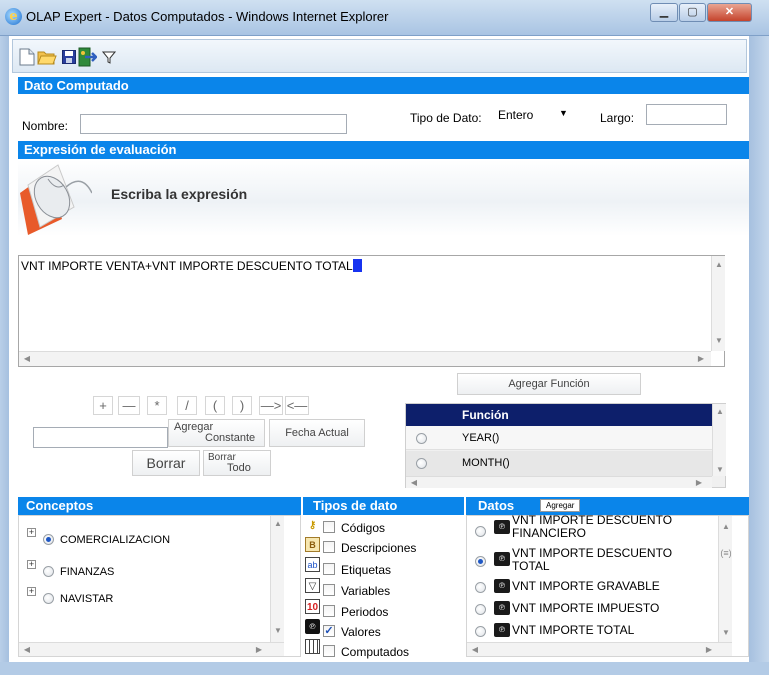 The image size is (769, 675). What do you see at coordinates (129, 405) in the screenshot?
I see `minus-operator-button: —` at bounding box center [129, 405].